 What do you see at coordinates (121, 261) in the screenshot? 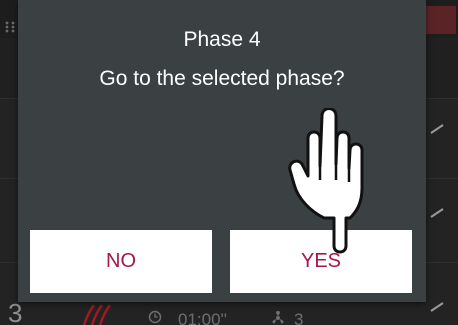
I see `no-button: NO` at bounding box center [121, 261].